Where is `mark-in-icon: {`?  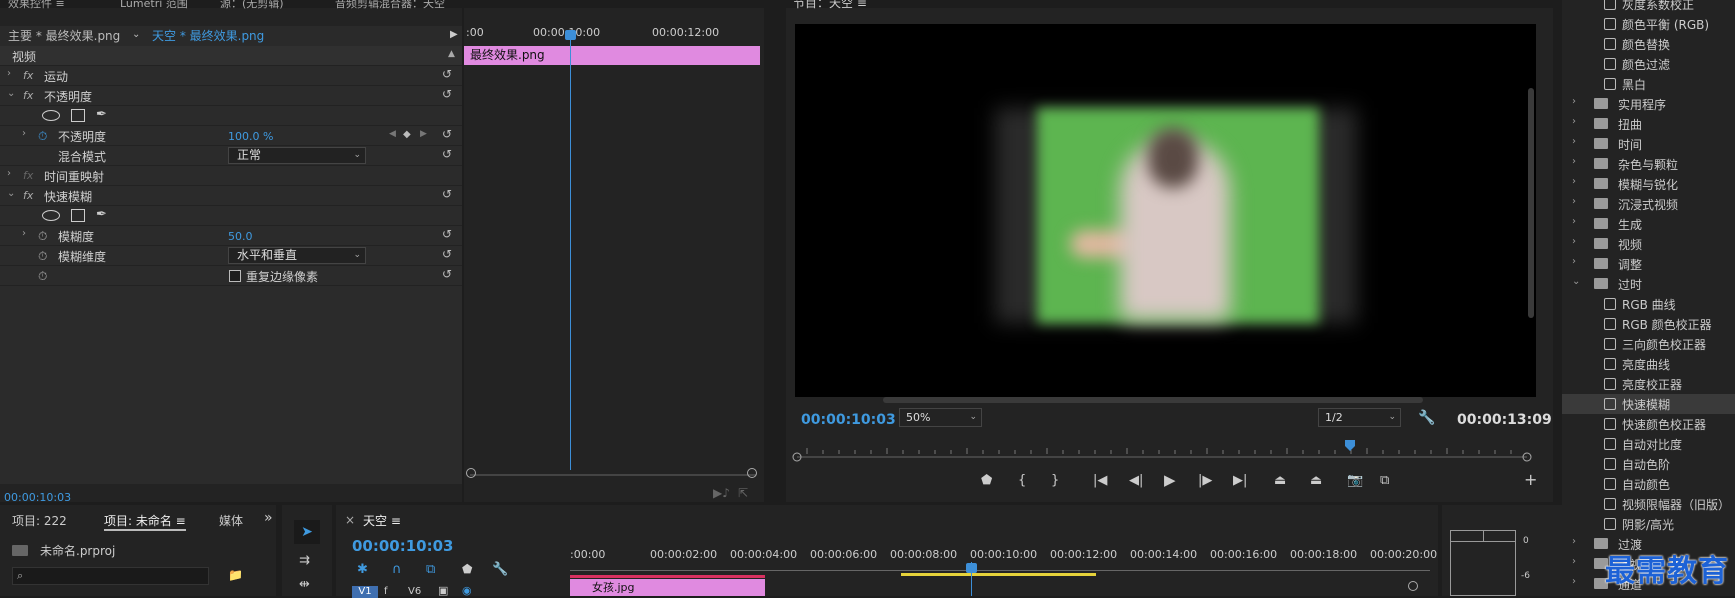 mark-in-icon: { is located at coordinates (1022, 480).